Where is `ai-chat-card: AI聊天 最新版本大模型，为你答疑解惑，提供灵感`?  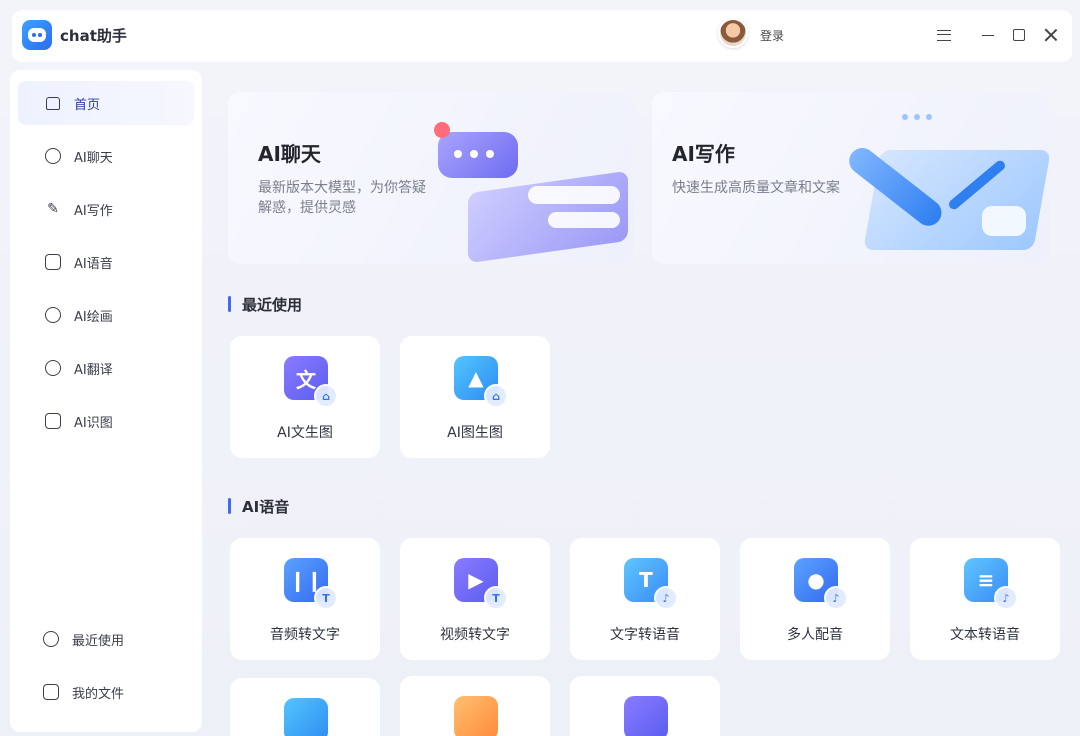 ai-chat-card: AI聊天 最新版本大模型，为你答疑解惑，提供灵感 is located at coordinates (431, 178).